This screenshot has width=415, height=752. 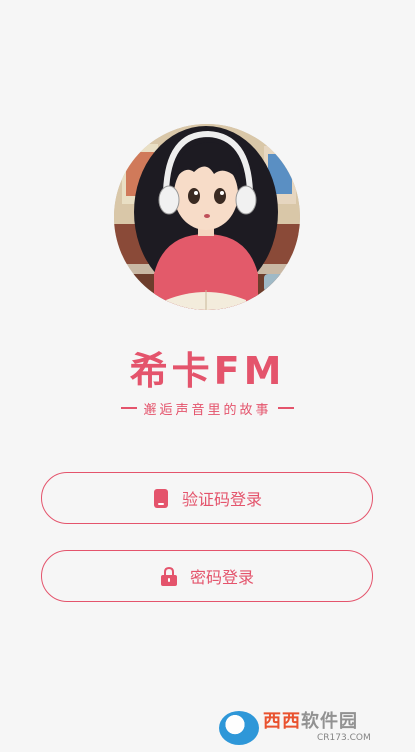 What do you see at coordinates (221, 577) in the screenshot?
I see `password-login-label: 密码登录` at bounding box center [221, 577].